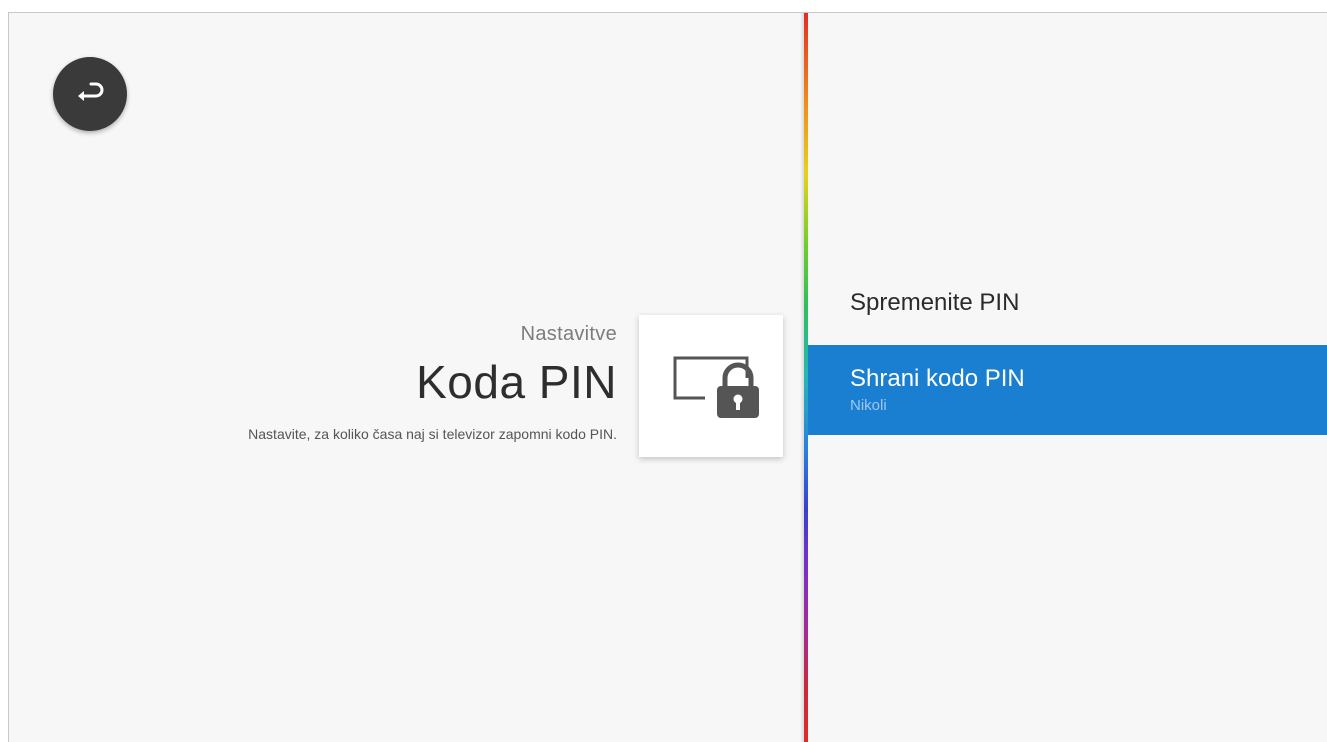 This screenshot has width=1327, height=742. I want to click on menu-item-value: Nikoli, so click(868, 405).